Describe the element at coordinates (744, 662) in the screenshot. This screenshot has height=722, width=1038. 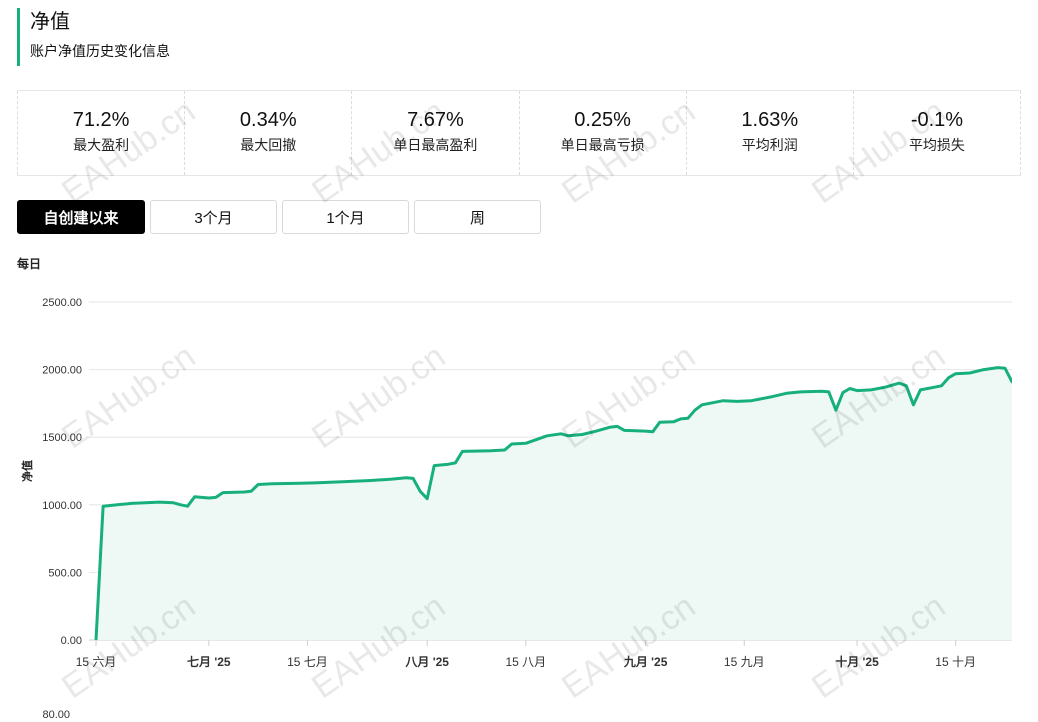
I see `x-tick-label: 15 九月` at that location.